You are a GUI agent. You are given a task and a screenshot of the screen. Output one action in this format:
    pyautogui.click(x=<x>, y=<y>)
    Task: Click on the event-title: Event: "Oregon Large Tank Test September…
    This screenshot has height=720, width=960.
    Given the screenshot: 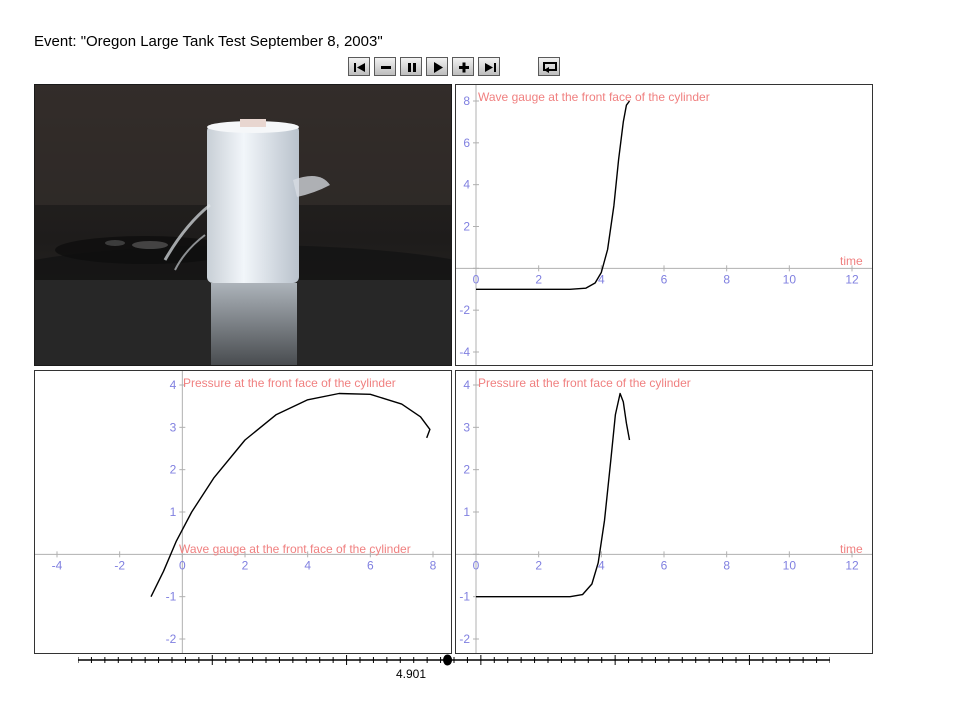 What is the action you would take?
    pyautogui.click(x=208, y=41)
    